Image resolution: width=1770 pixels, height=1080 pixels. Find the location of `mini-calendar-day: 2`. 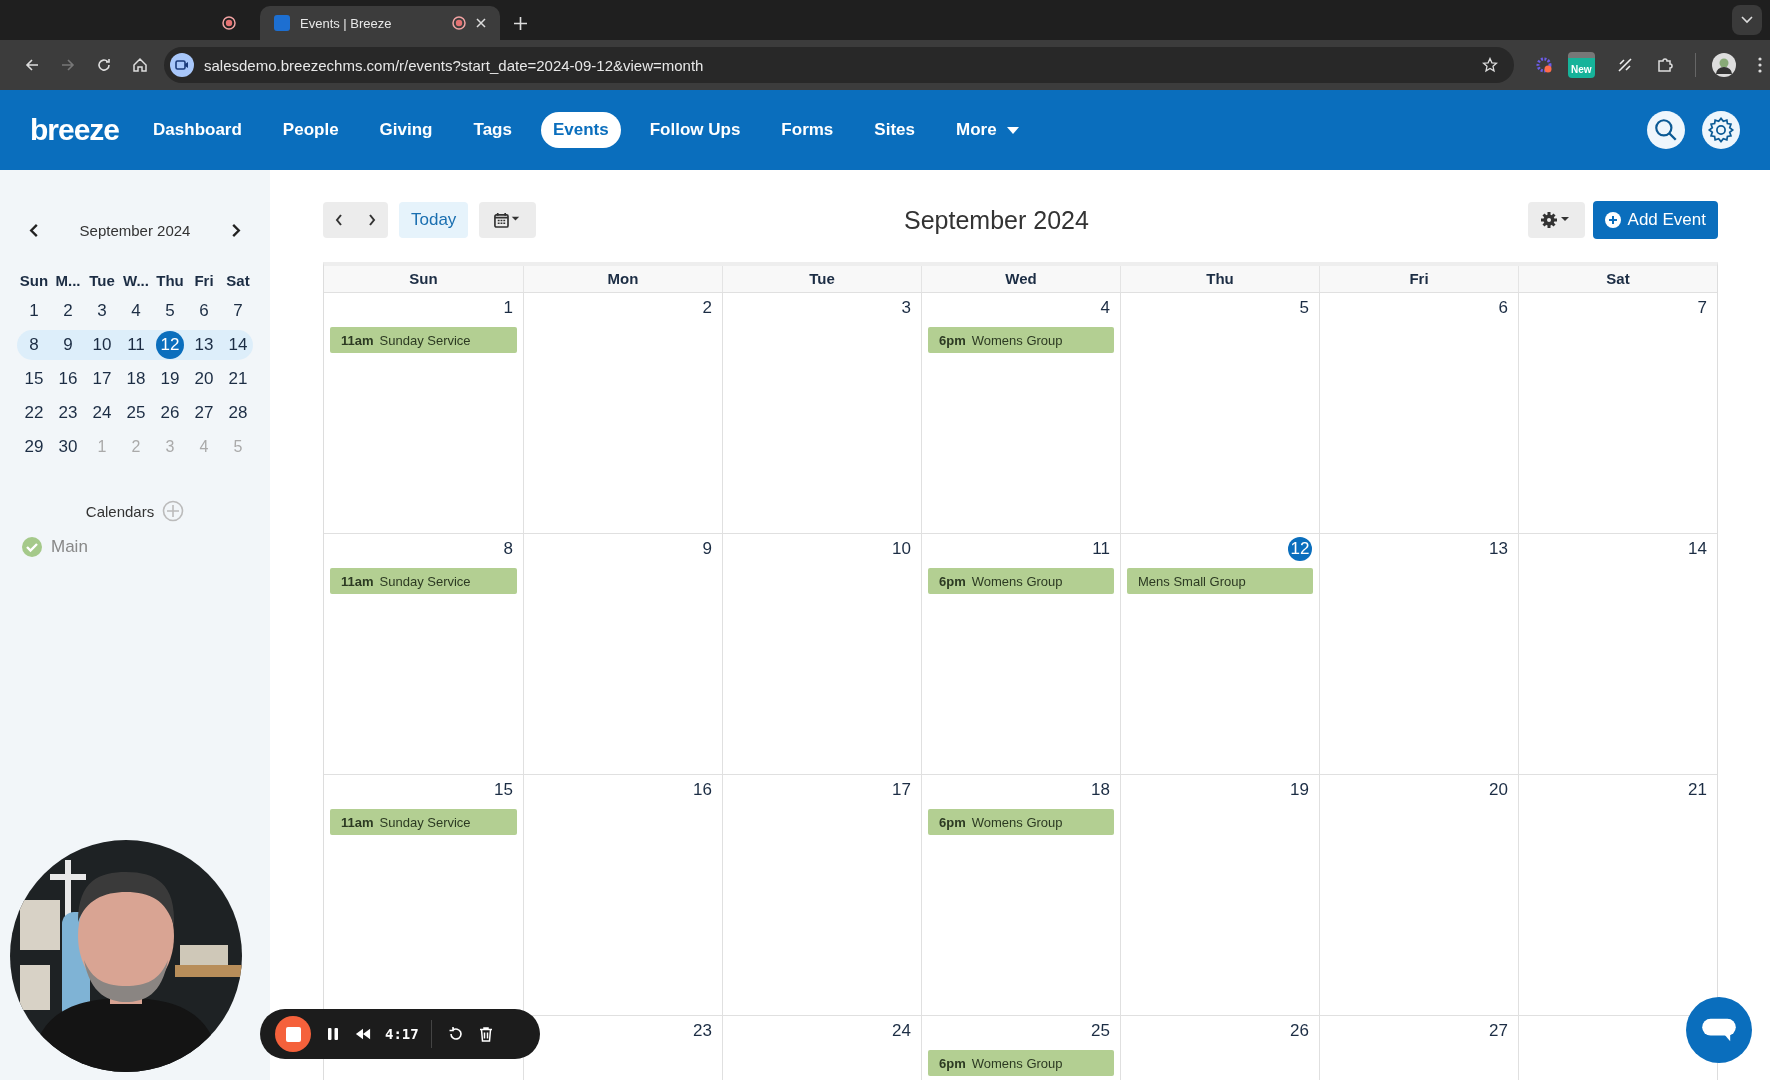

mini-calendar-day: 2 is located at coordinates (68, 311).